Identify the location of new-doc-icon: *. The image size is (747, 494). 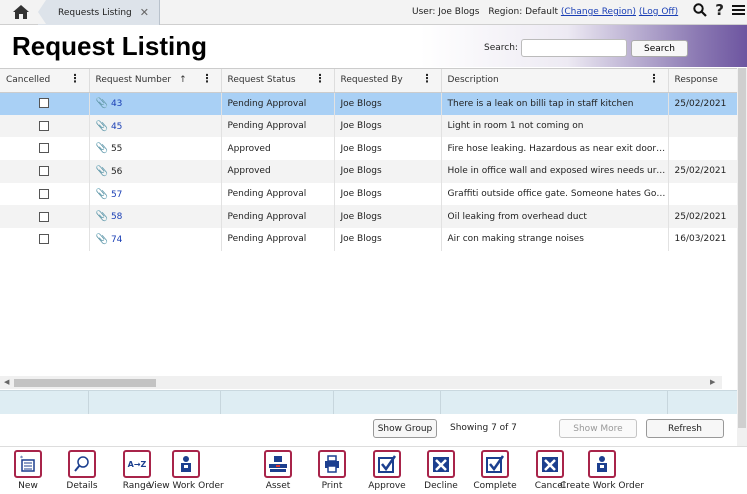
(28, 464).